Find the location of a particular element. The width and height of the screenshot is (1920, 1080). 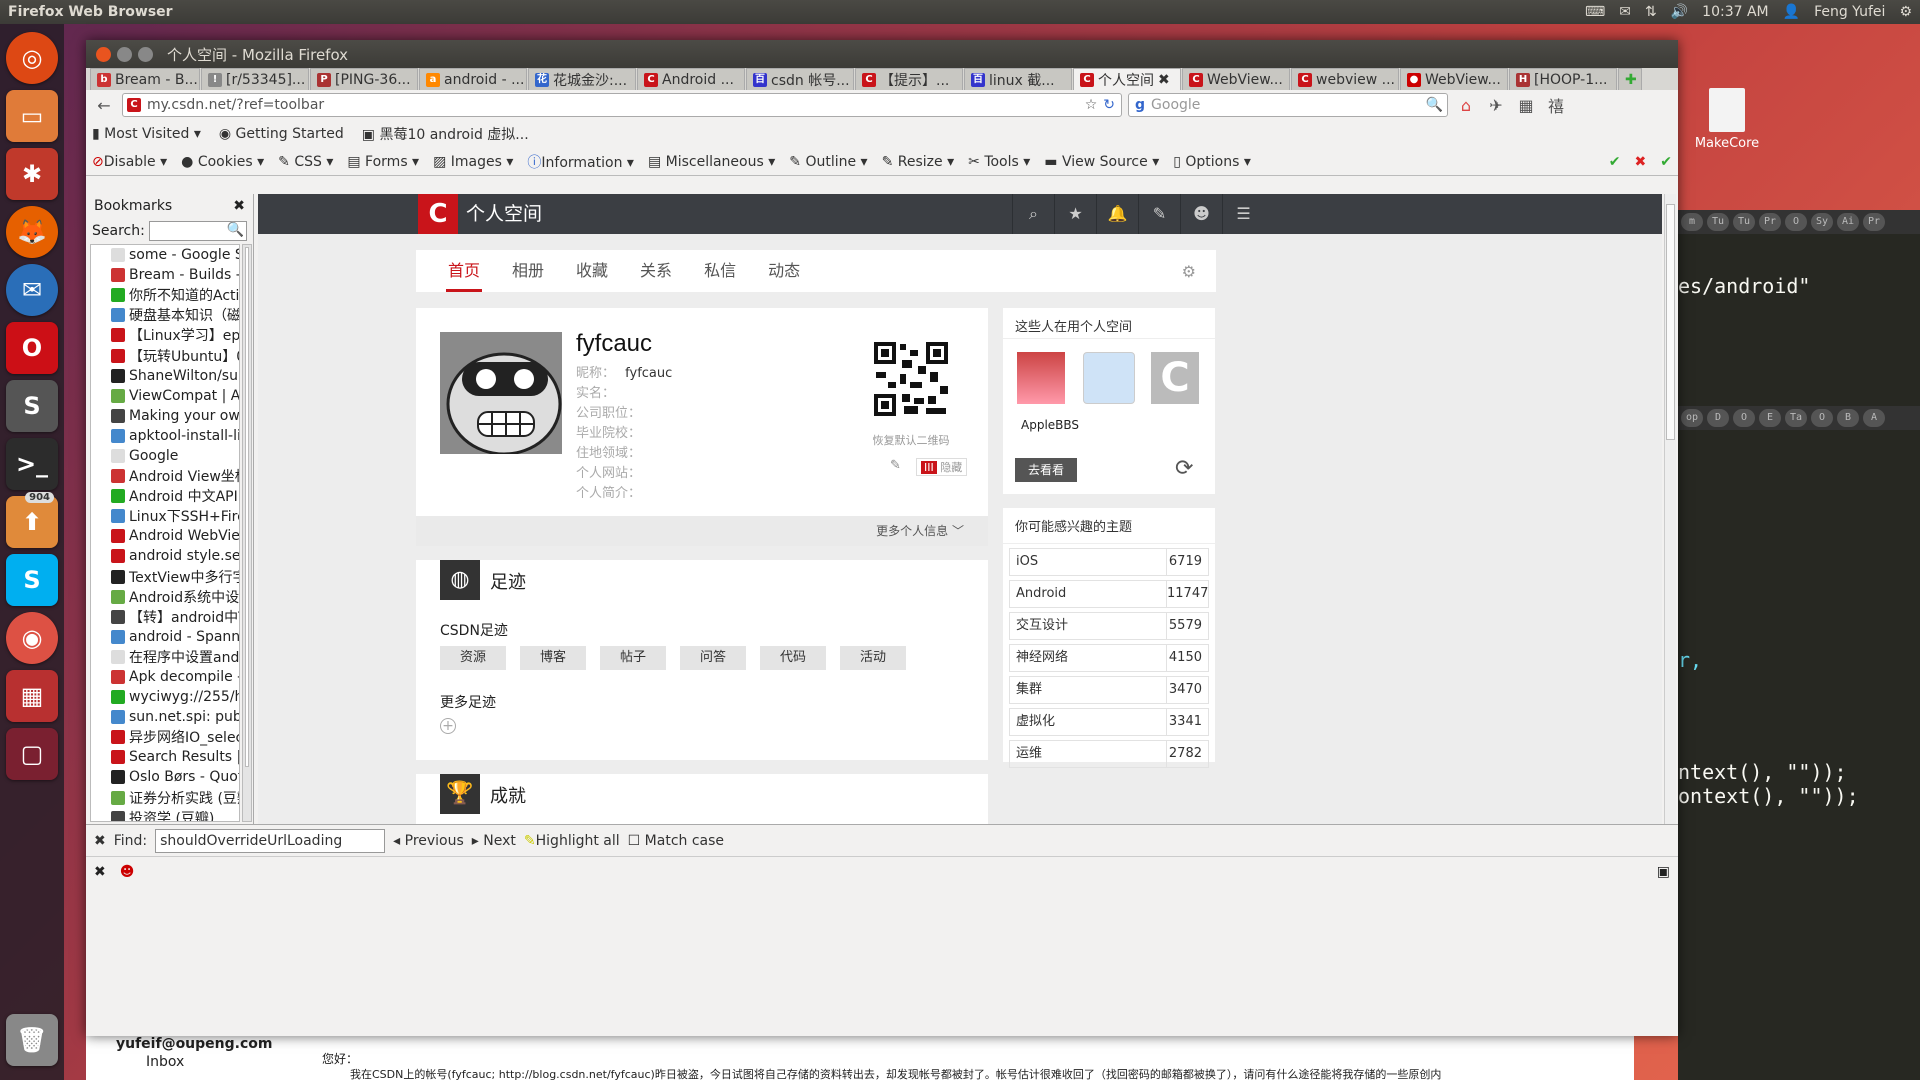

close-tab-icon: ✖ is located at coordinates (1164, 80).